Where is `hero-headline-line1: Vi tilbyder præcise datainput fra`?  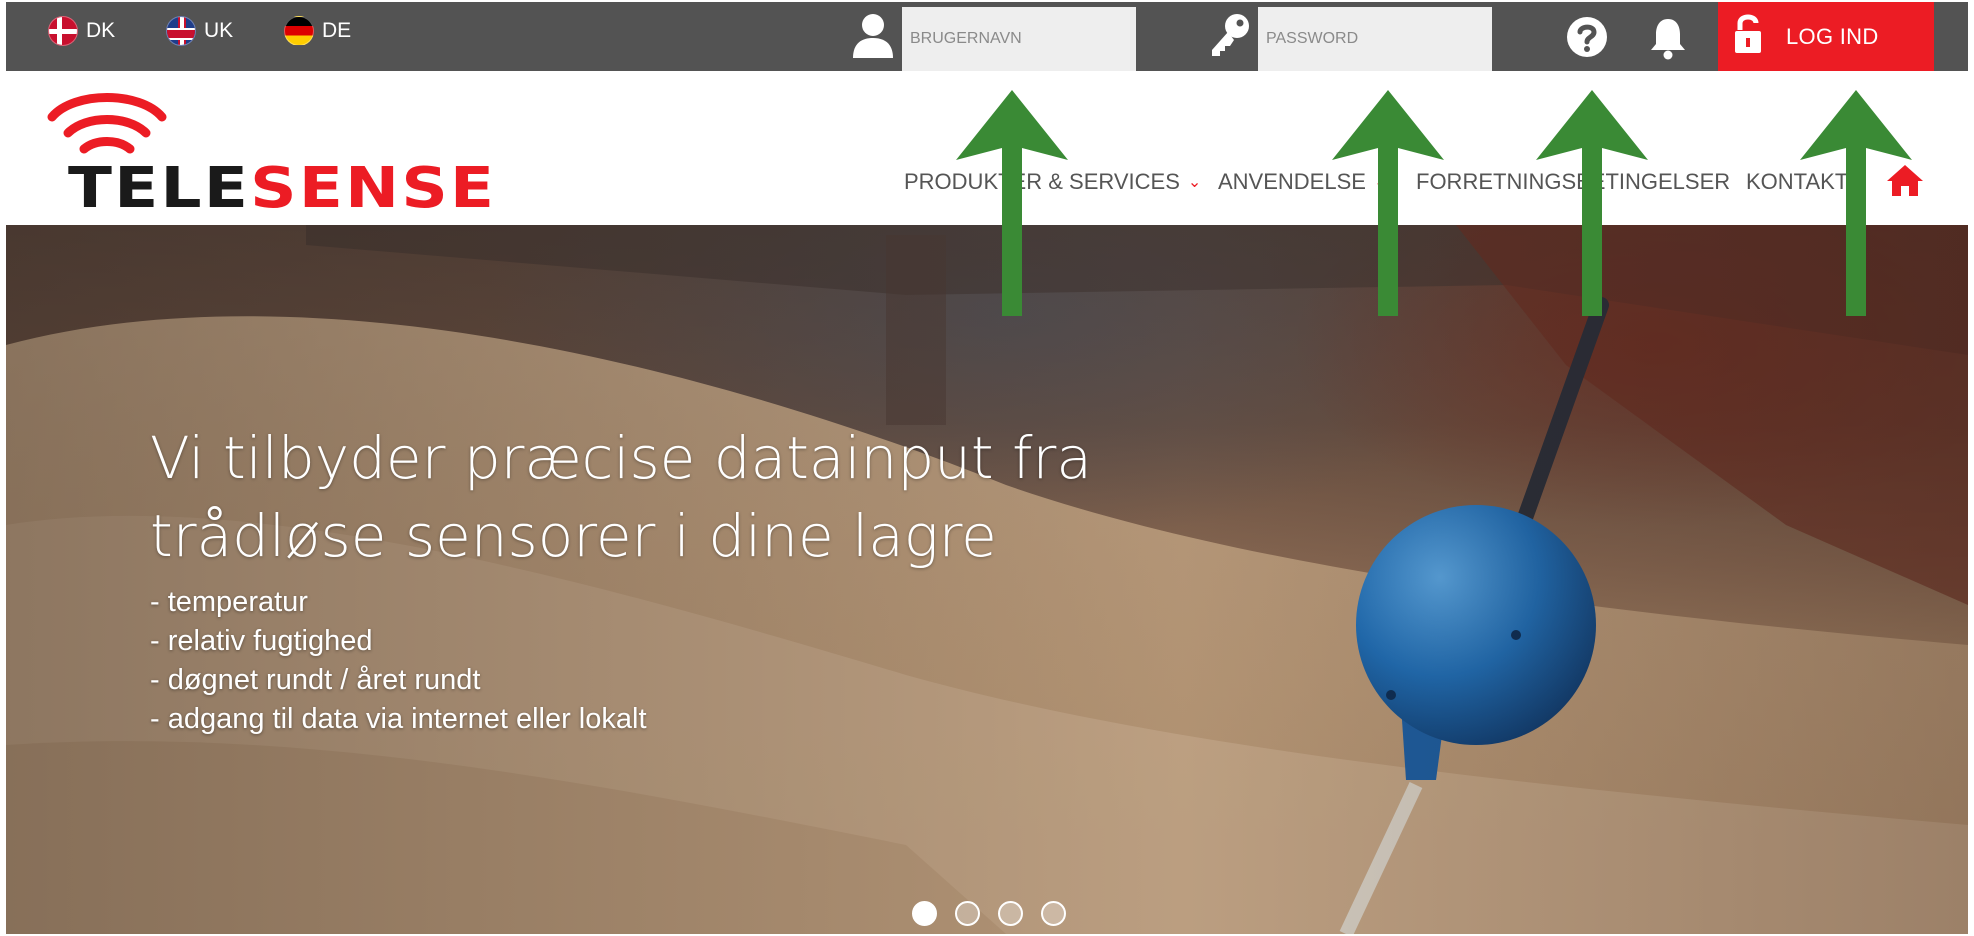 hero-headline-line1: Vi tilbyder præcise datainput fra is located at coordinates (621, 458).